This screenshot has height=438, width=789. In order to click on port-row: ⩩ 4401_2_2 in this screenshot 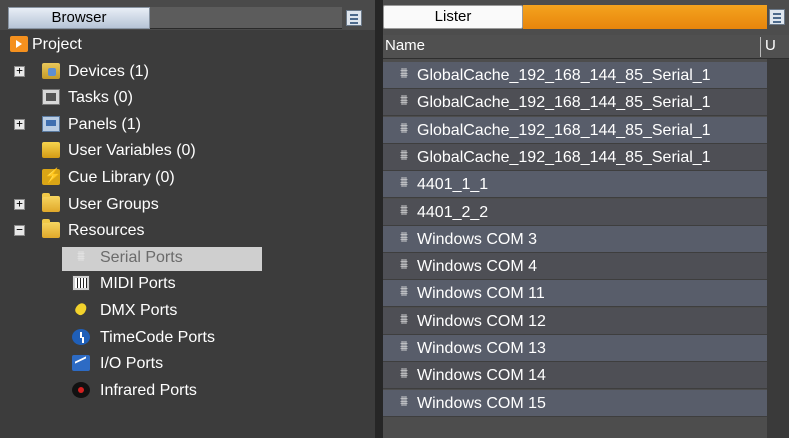, I will do `click(575, 212)`.